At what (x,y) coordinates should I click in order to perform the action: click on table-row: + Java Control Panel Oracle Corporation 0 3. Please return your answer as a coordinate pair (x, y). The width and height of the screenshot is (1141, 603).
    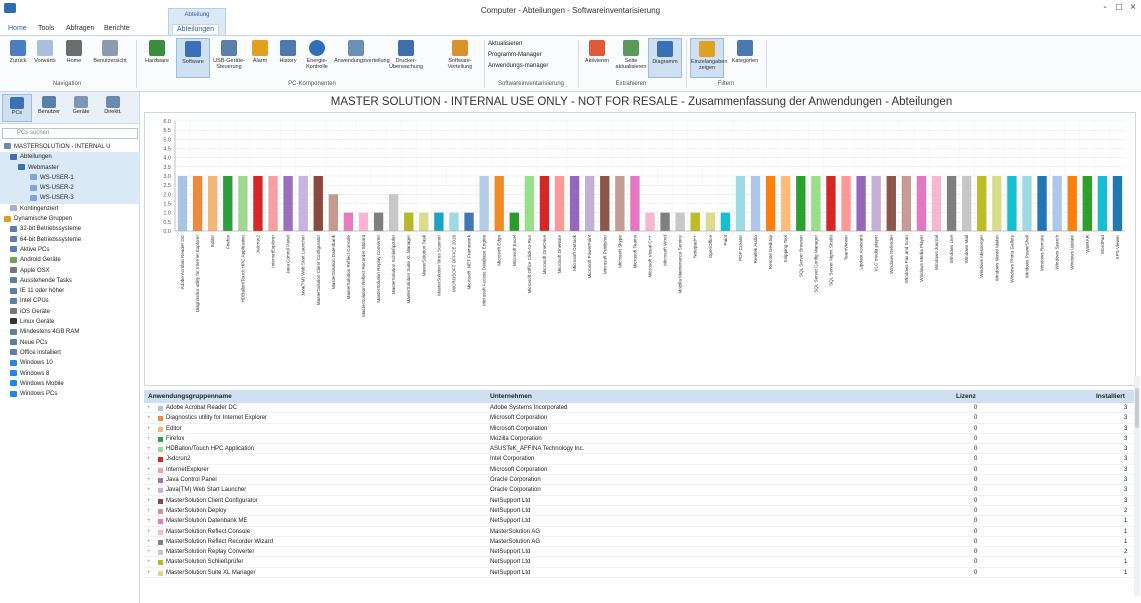
    Looking at the image, I should click on (639, 480).